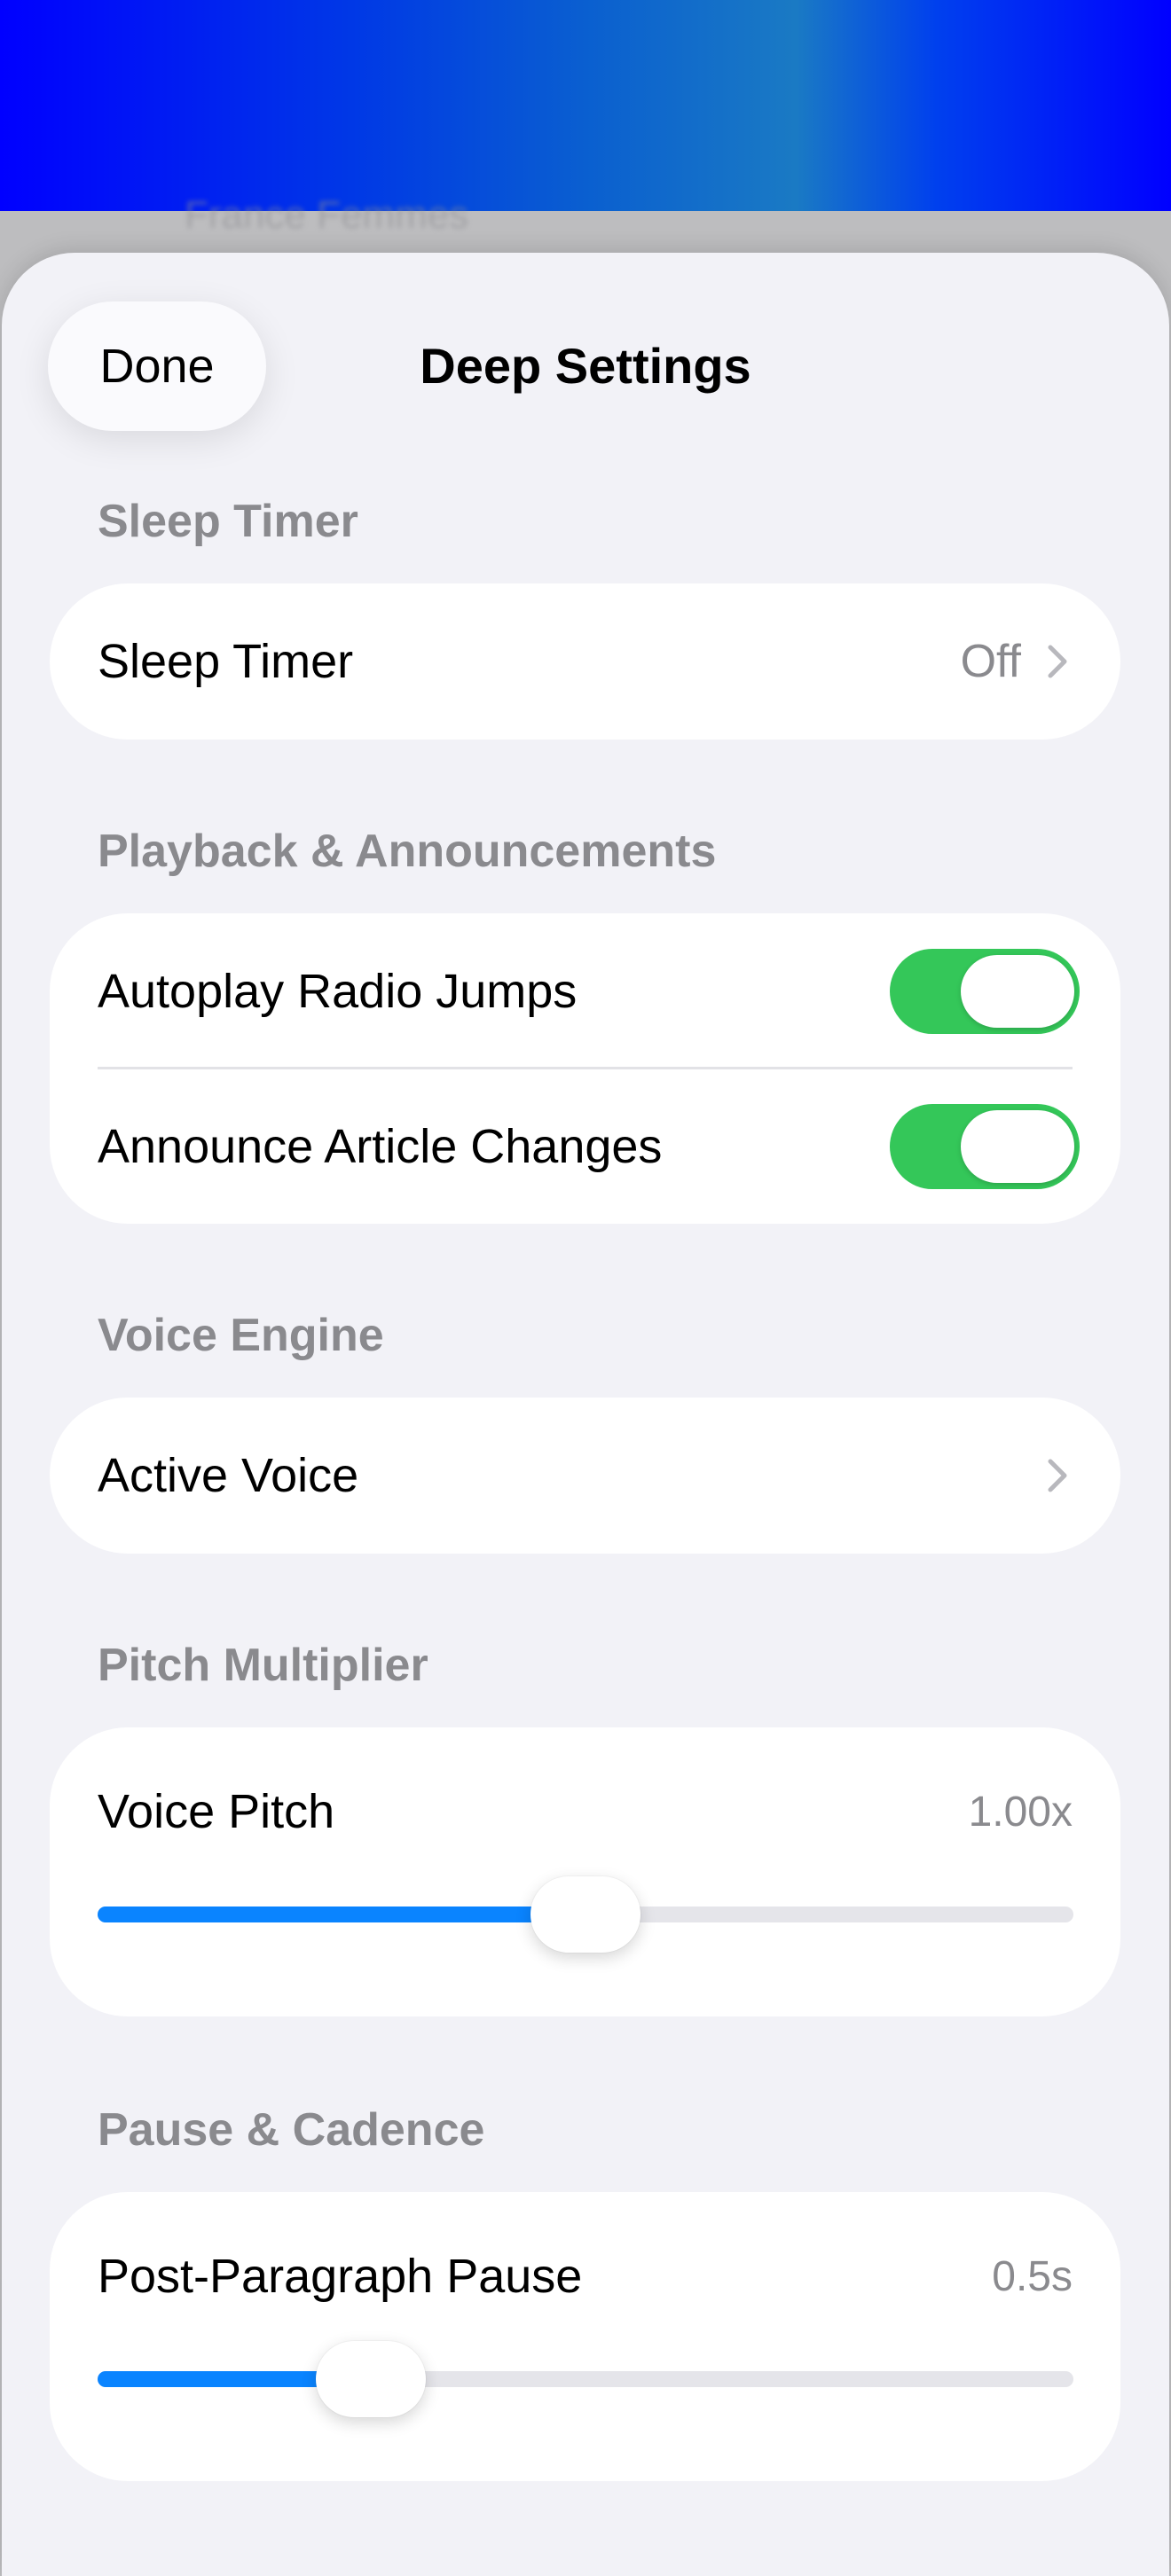 The image size is (1171, 2576). I want to click on voice-engine-card: Active Voice, so click(585, 1476).